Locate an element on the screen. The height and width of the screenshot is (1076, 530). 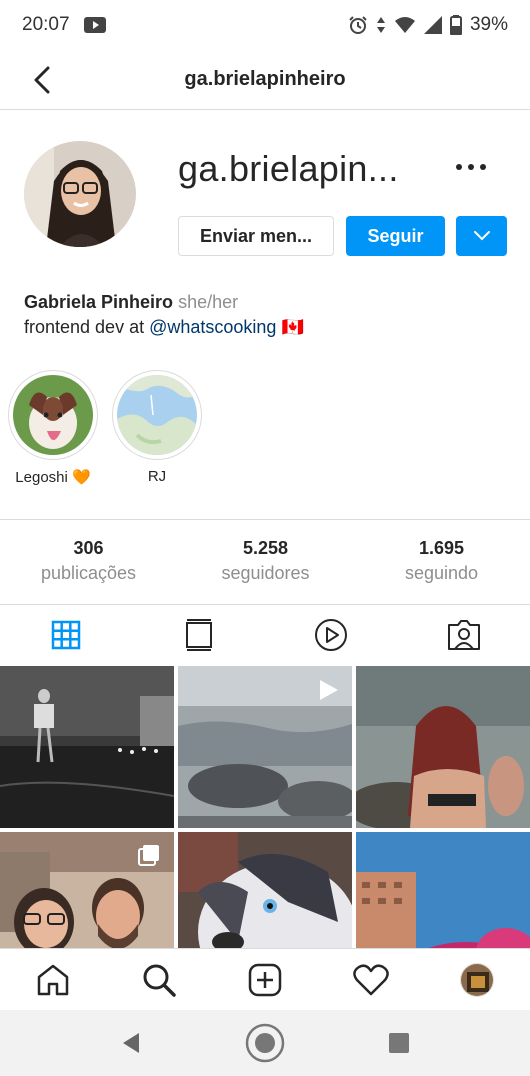
suggestions-dropdown-button is located at coordinates (481, 236).